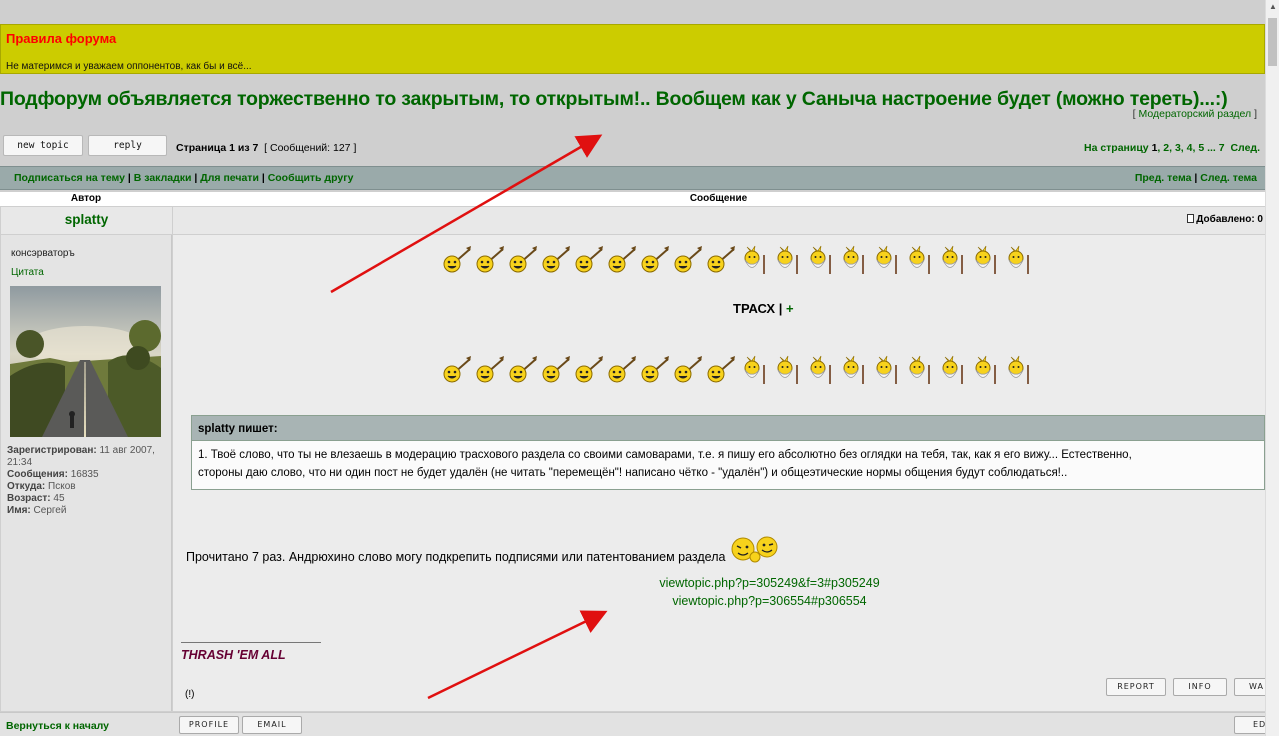  What do you see at coordinates (718, 198) in the screenshot?
I see `message-column-header: Сообщение` at bounding box center [718, 198].